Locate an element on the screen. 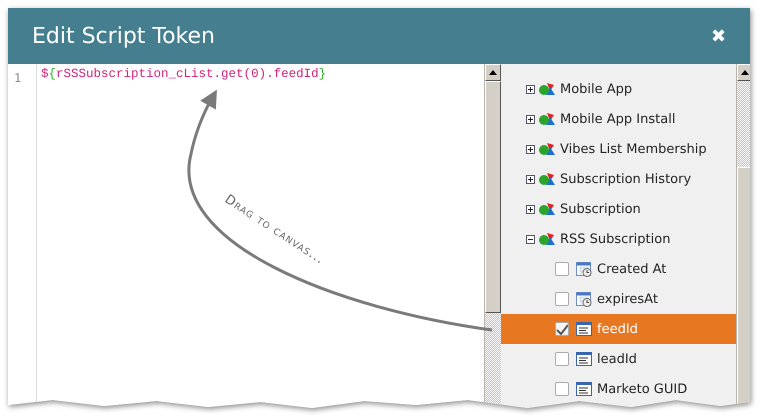  tree-item: Subscription History is located at coordinates (618, 179).